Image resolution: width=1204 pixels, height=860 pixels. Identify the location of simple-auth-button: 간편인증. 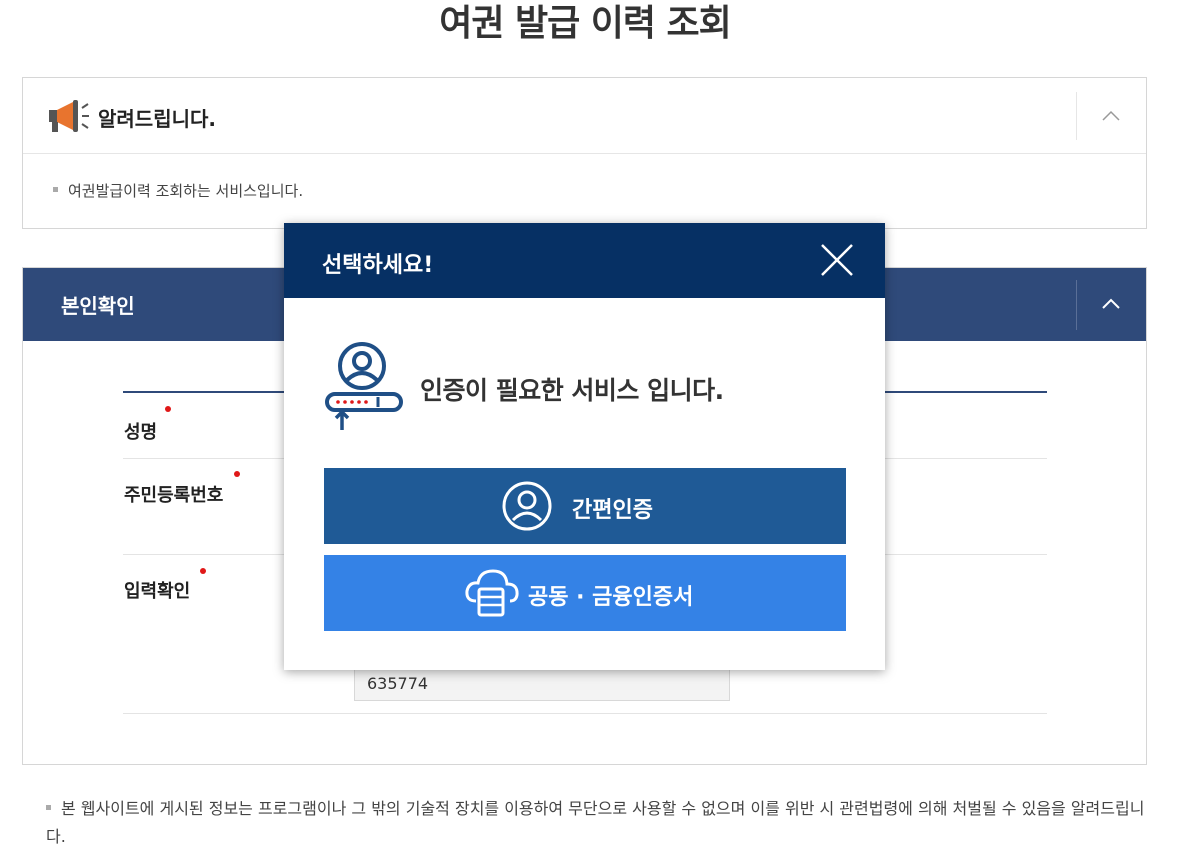
(585, 506).